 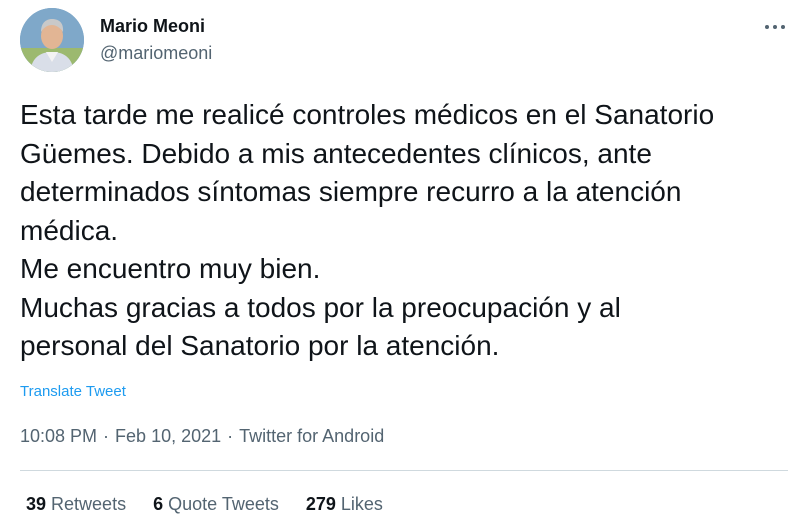 What do you see at coordinates (156, 53) in the screenshot?
I see `author-handle: @mariomeoni` at bounding box center [156, 53].